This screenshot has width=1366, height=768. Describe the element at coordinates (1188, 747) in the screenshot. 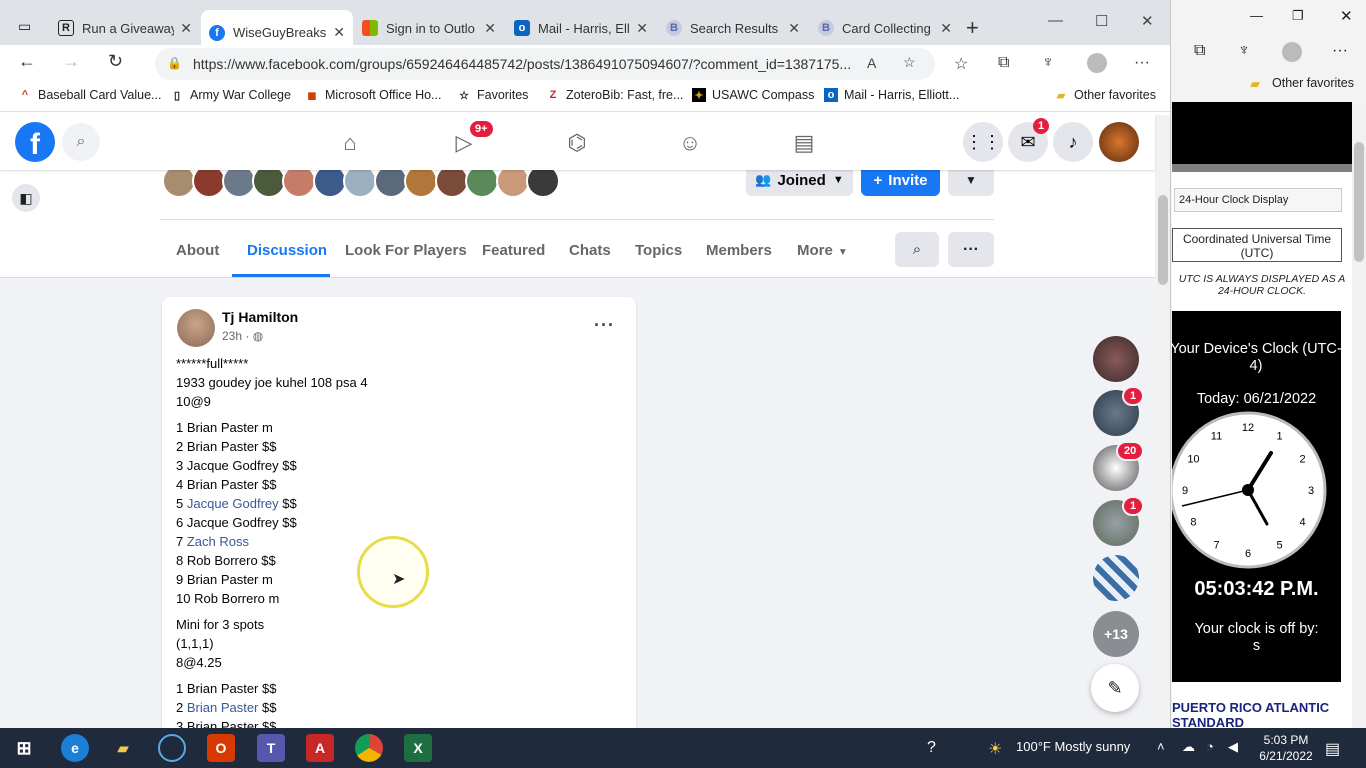

I see `onedrive-icon: ☁` at that location.